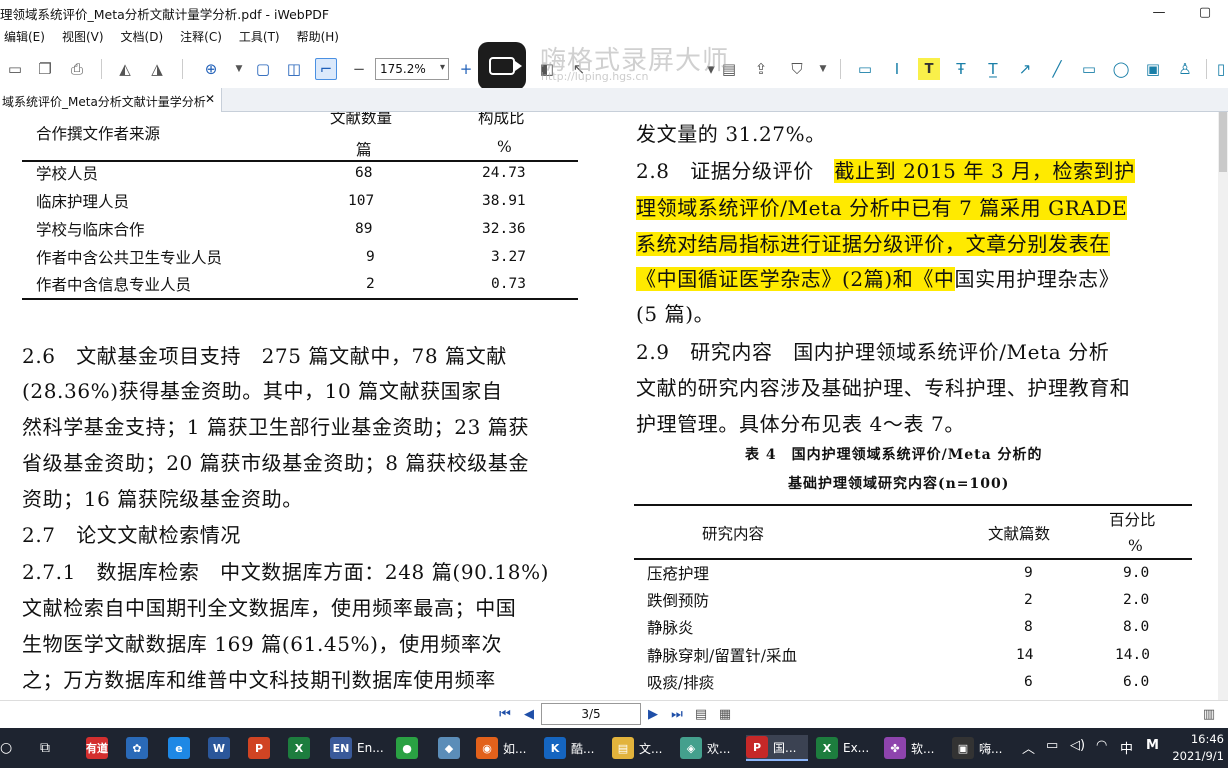  Describe the element at coordinates (239, 69) in the screenshot. I see `zoom-menu-icon: ▼` at that location.